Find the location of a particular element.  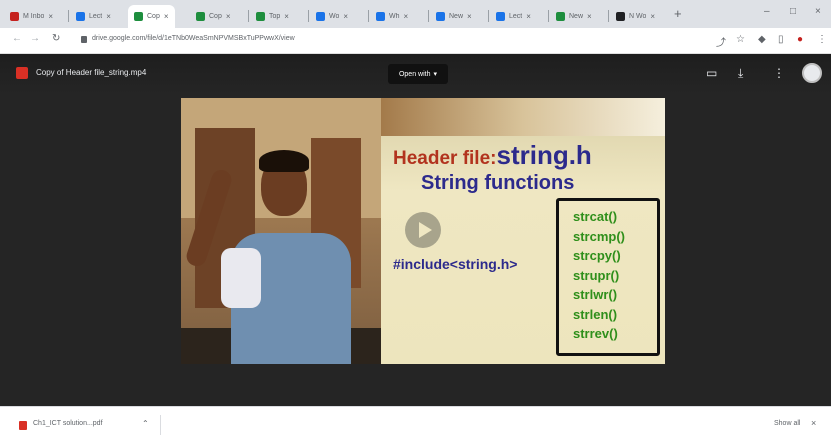

tab-lecture: Lect × is located at coordinates (93, 16).